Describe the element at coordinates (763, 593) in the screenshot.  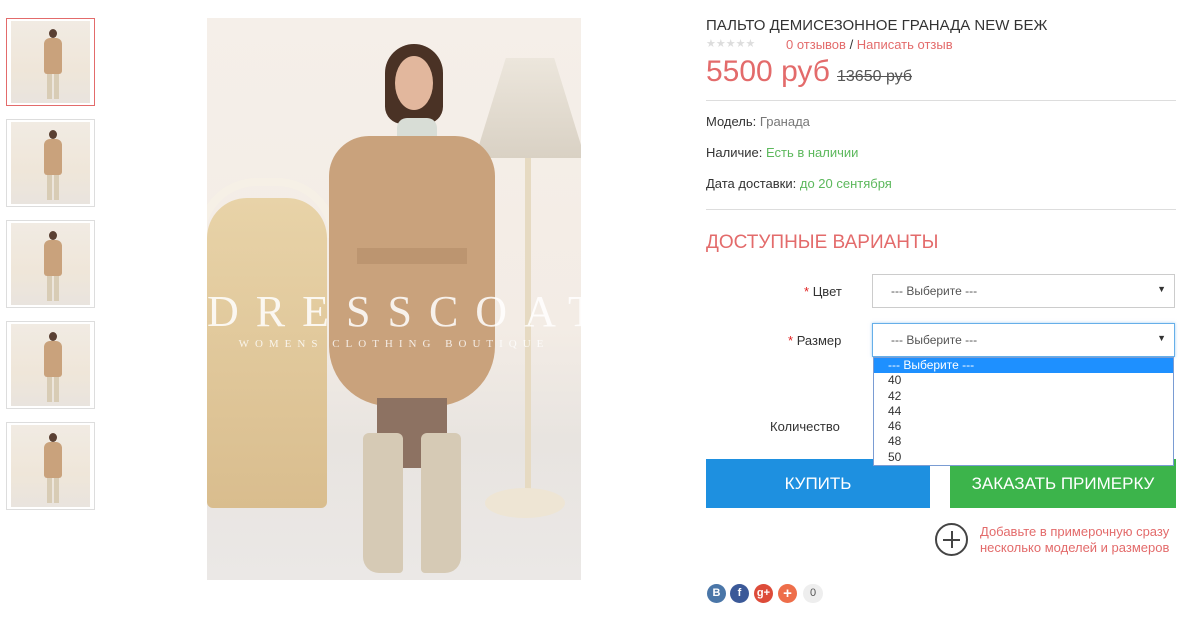
I see `google-plus-share-icon: g+` at that location.